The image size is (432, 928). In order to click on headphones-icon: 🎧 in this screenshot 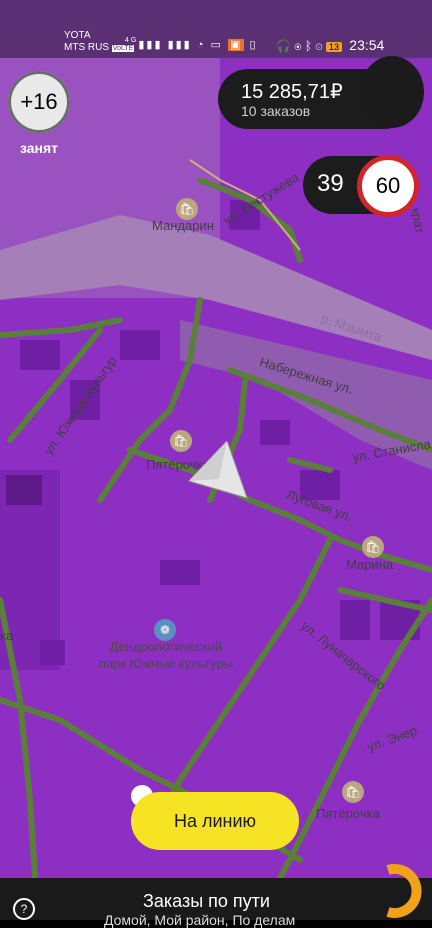, I will do `click(283, 46)`.